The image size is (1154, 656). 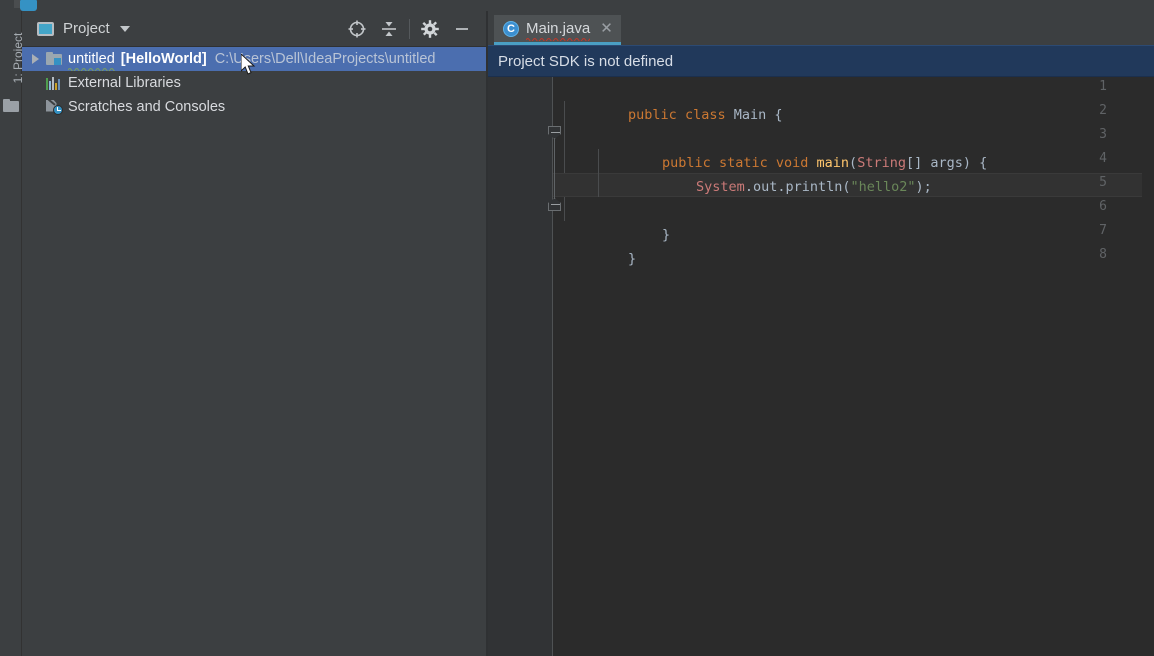 What do you see at coordinates (705, 115) in the screenshot?
I see `code-line: public class Main {` at bounding box center [705, 115].